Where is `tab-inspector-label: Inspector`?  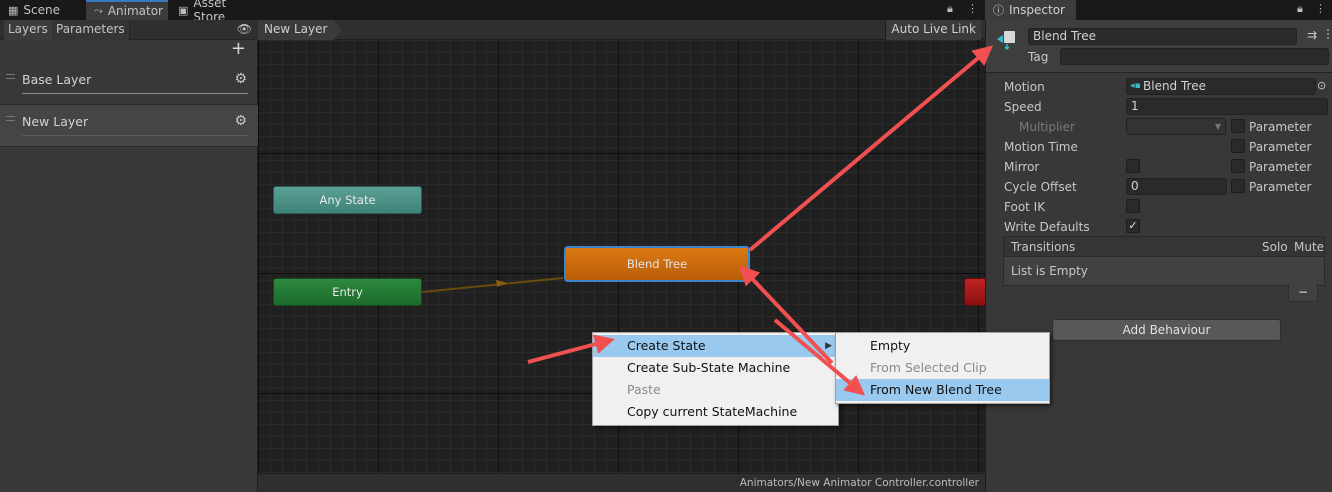
tab-inspector-label: Inspector is located at coordinates (1037, 10).